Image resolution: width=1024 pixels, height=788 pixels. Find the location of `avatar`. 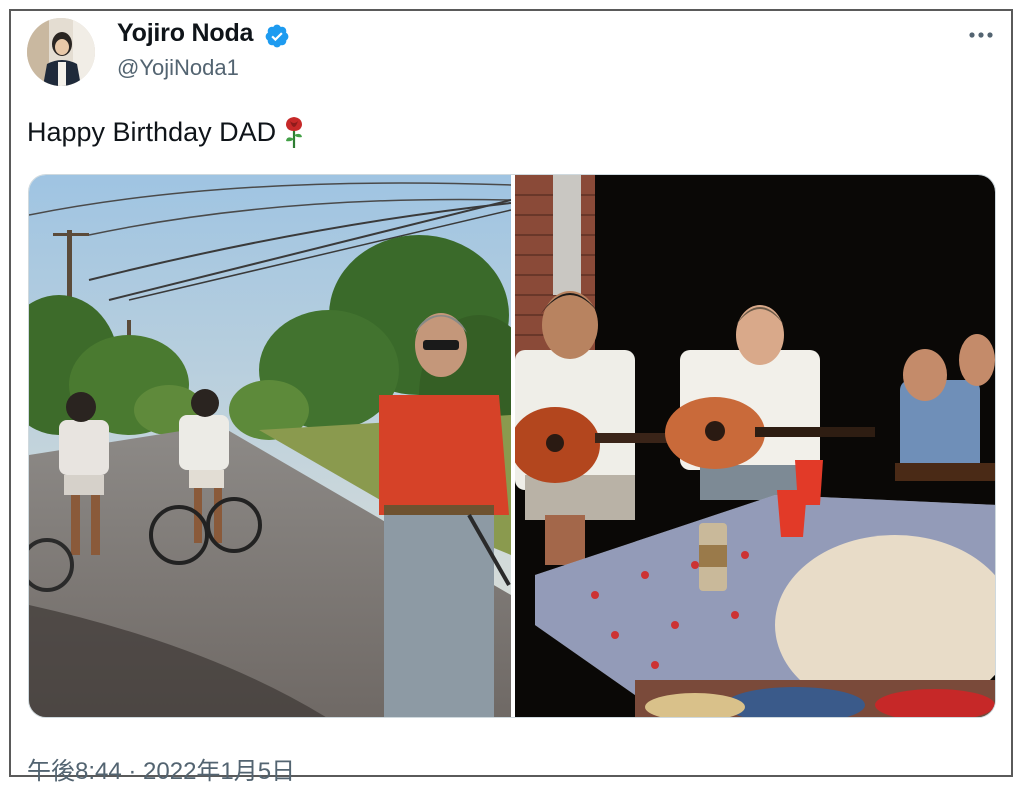

avatar is located at coordinates (61, 52).